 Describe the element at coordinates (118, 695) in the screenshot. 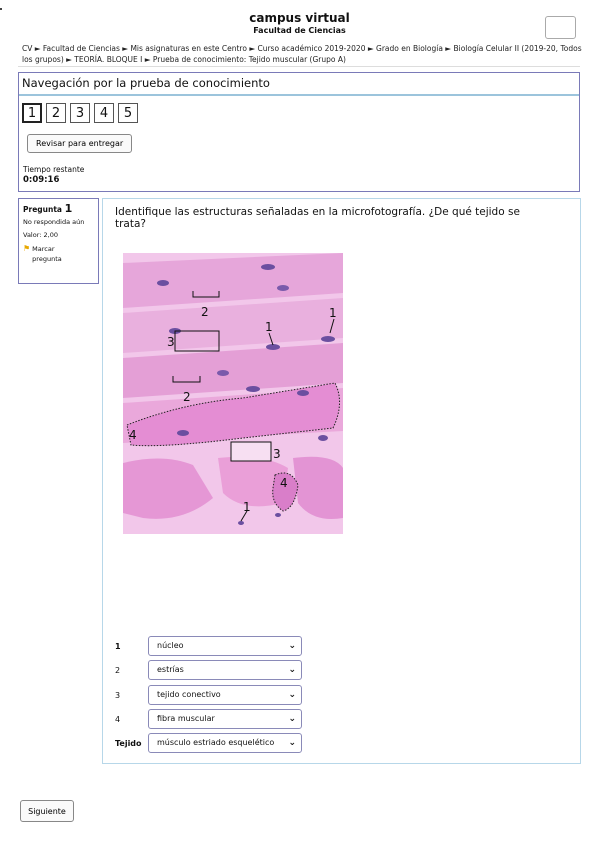

I see `answer-label: 3` at that location.